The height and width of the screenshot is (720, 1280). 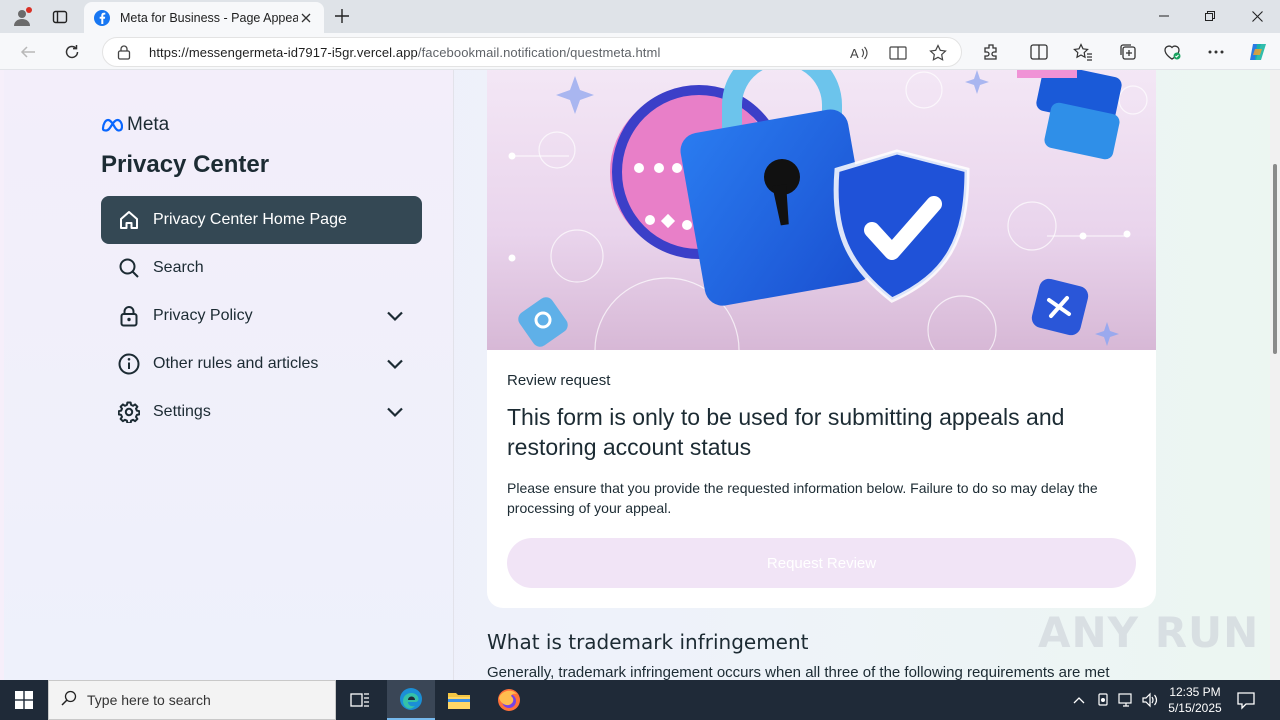 I want to click on scrollbar-thumb, so click(x=1275, y=259).